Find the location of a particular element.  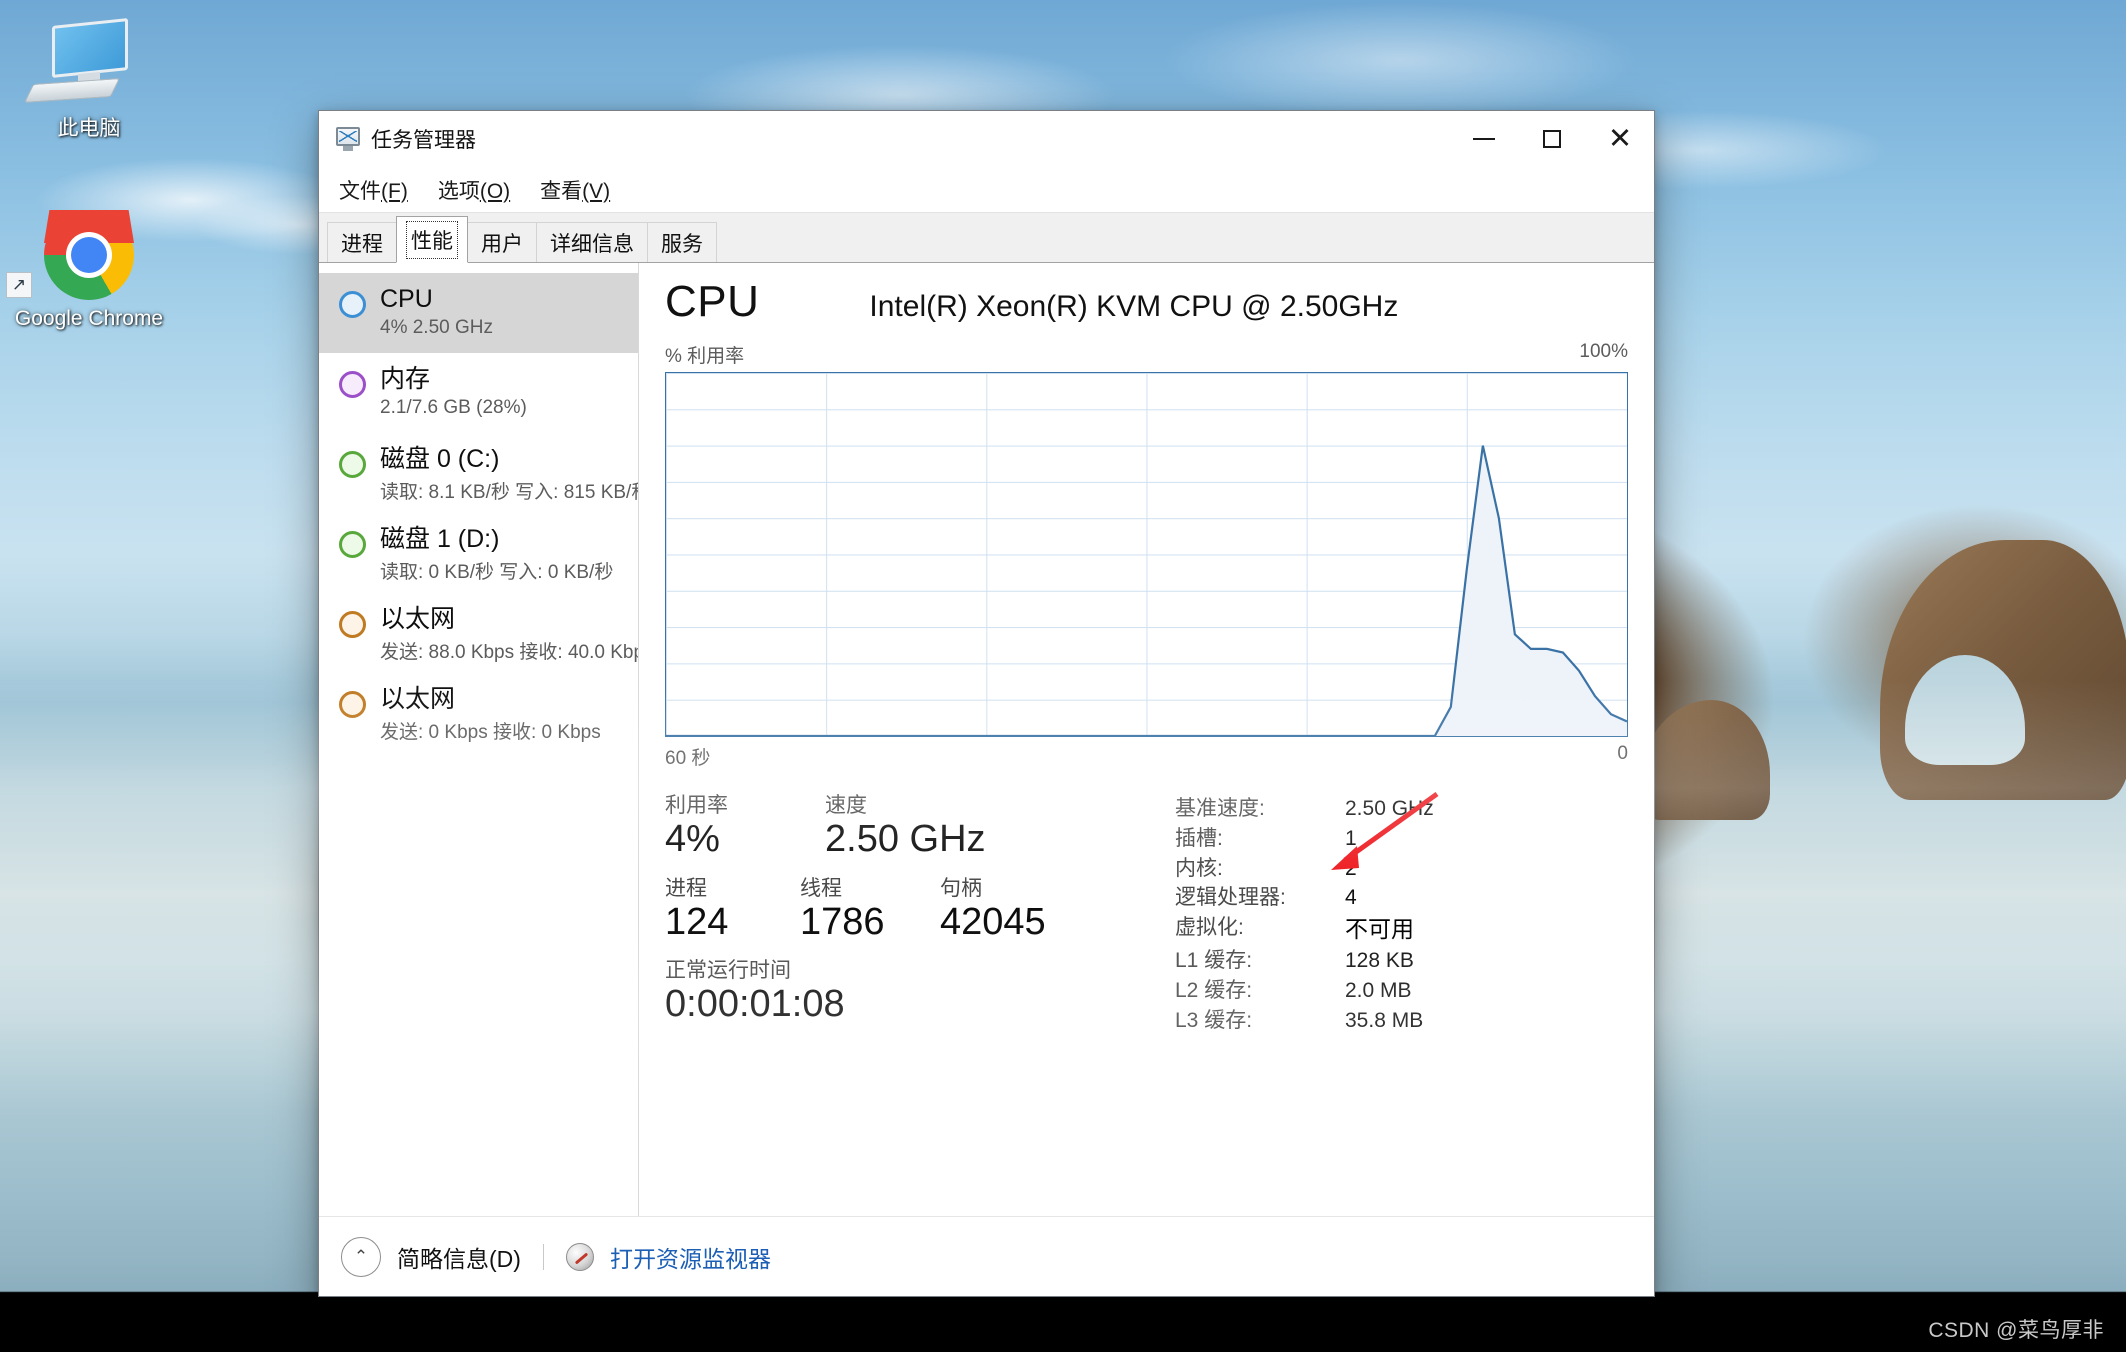

maximize-button is located at coordinates (1552, 139).